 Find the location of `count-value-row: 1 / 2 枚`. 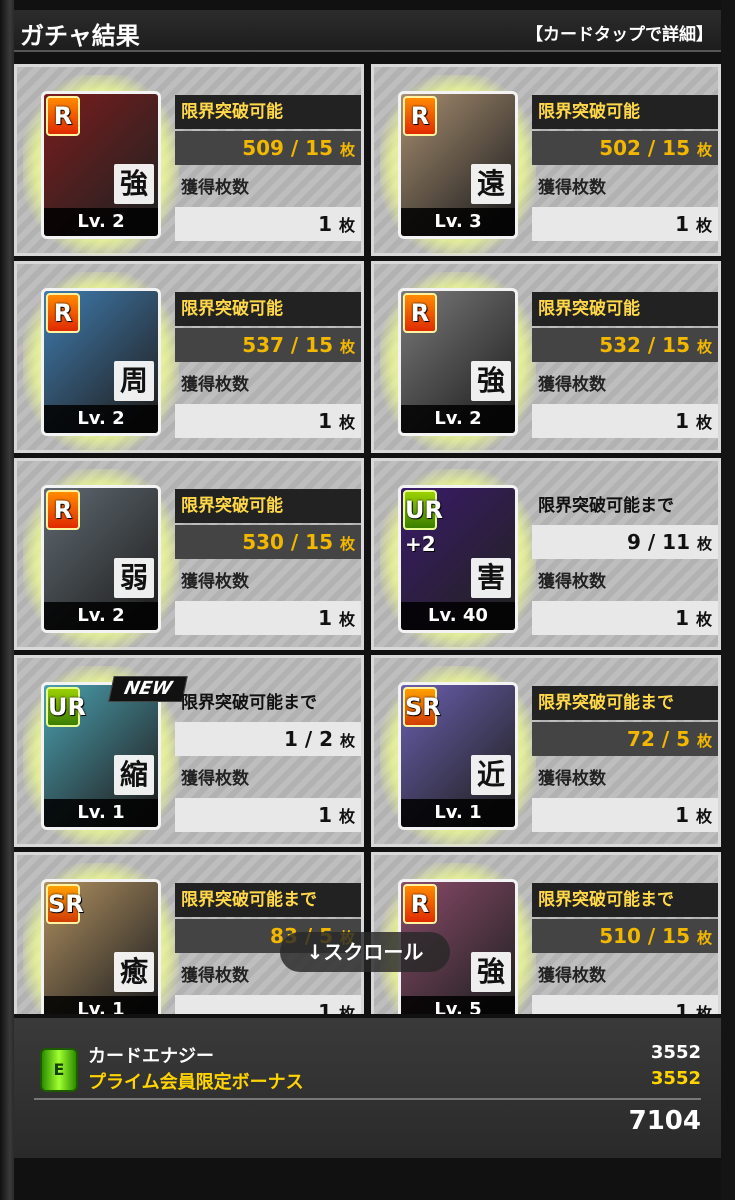

count-value-row: 1 / 2 枚 is located at coordinates (268, 739).